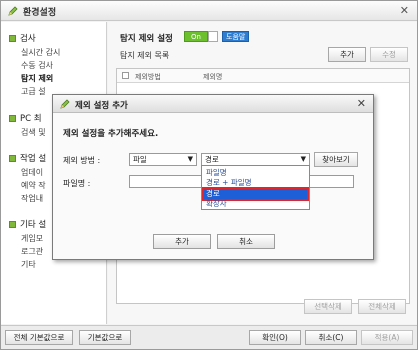 This screenshot has height=350, width=418. I want to click on dropdown-option: 경로 + 파일명, so click(255, 183).